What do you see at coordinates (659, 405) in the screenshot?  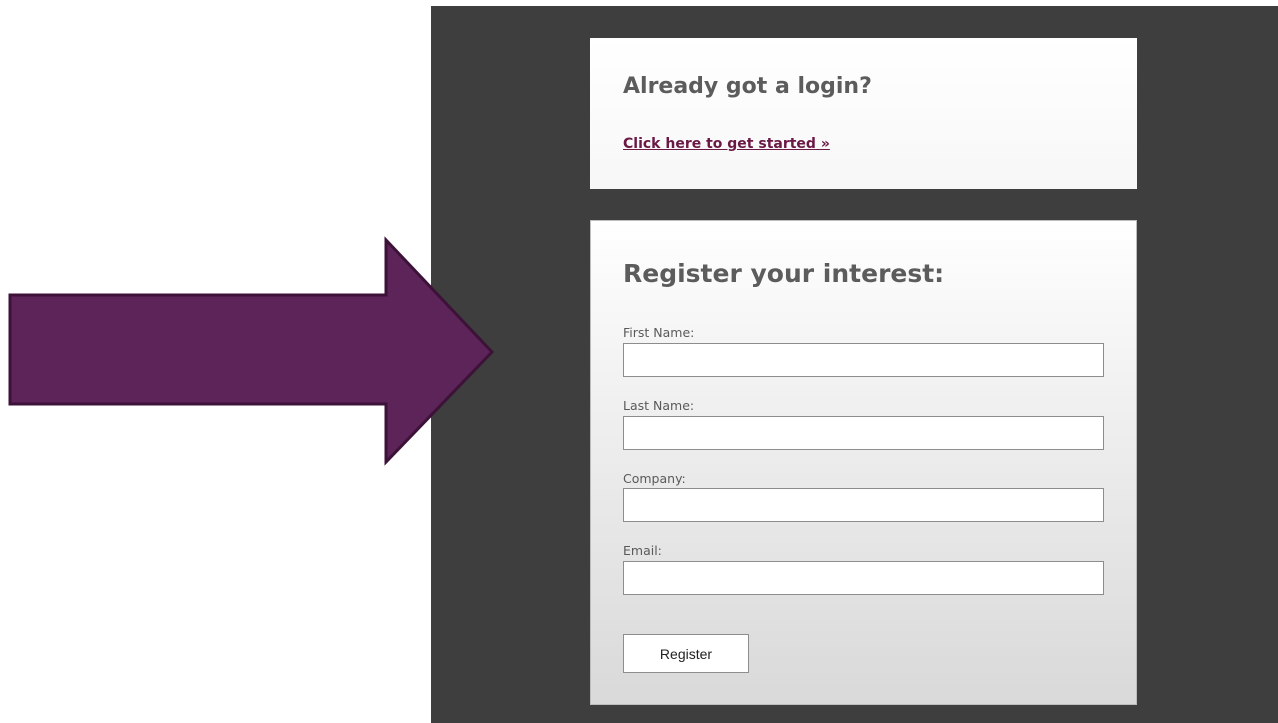 I see `last-name-label: Last Name:` at bounding box center [659, 405].